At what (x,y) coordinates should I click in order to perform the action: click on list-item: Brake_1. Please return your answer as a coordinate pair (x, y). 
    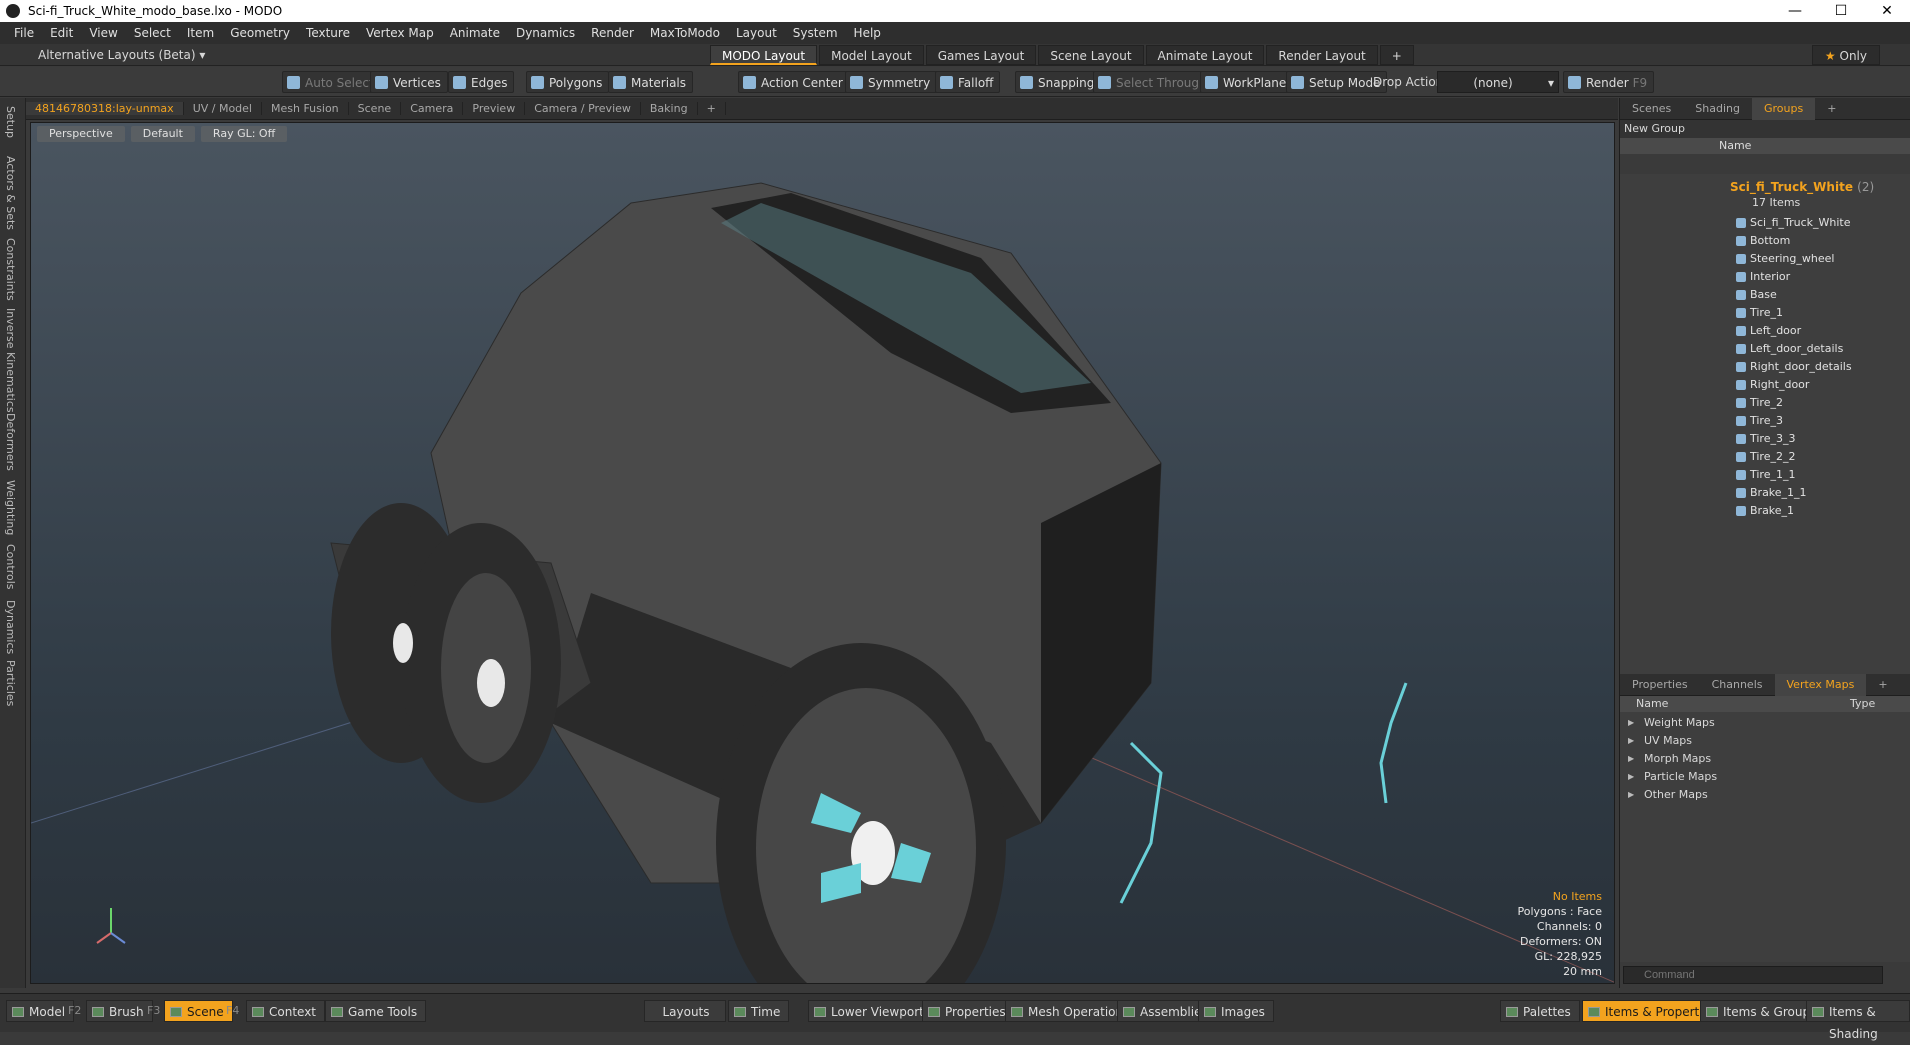
    Looking at the image, I should click on (1765, 511).